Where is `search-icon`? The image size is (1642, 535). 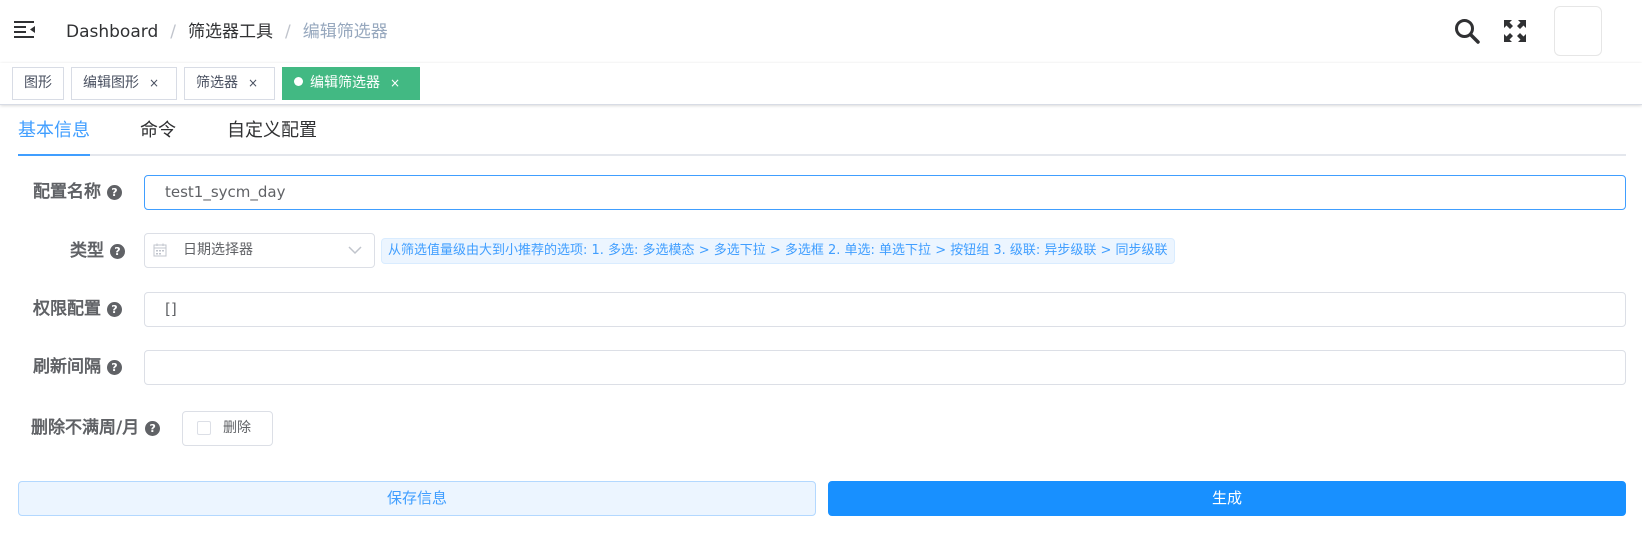
search-icon is located at coordinates (1467, 31).